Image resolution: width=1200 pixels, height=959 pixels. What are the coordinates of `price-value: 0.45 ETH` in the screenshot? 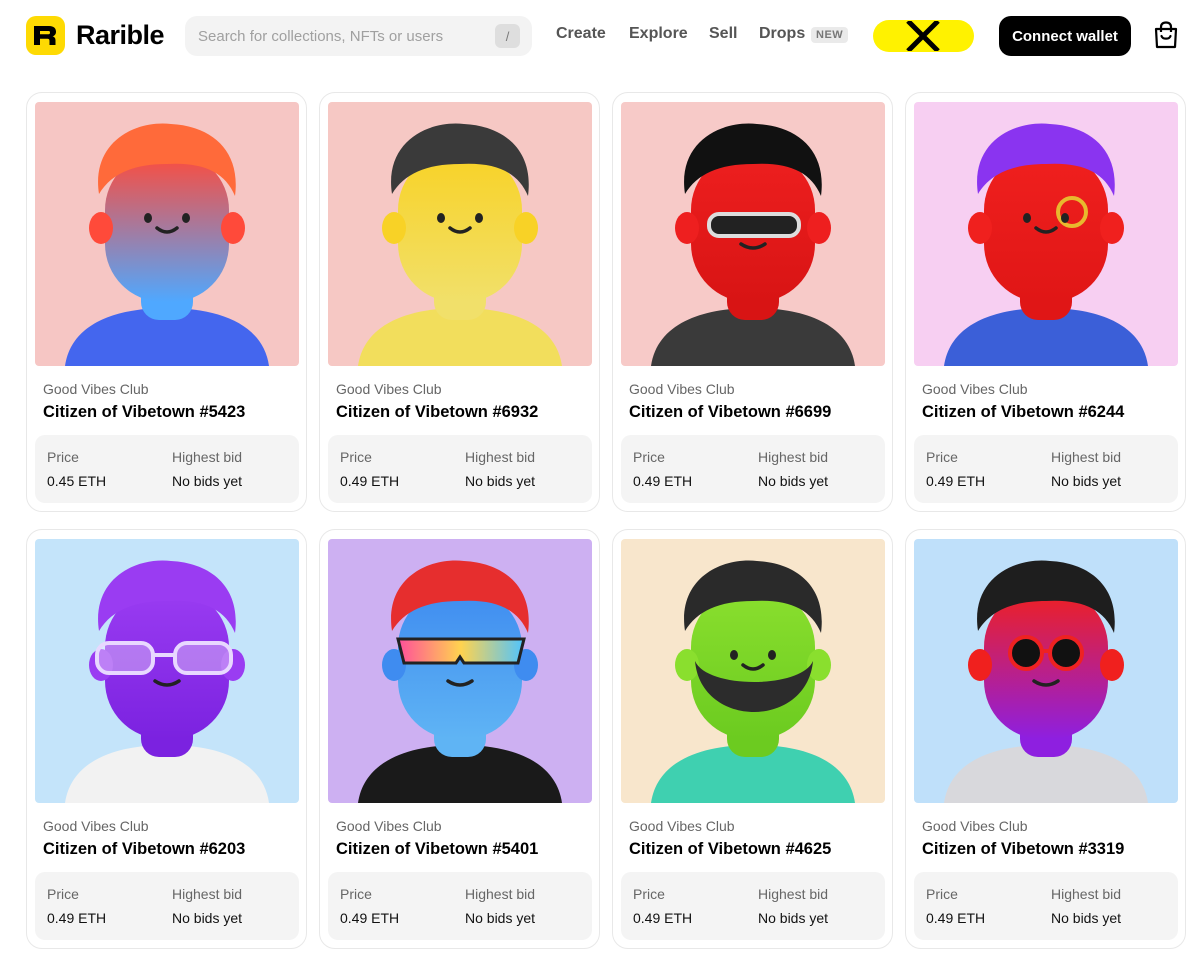 It's located at (77, 481).